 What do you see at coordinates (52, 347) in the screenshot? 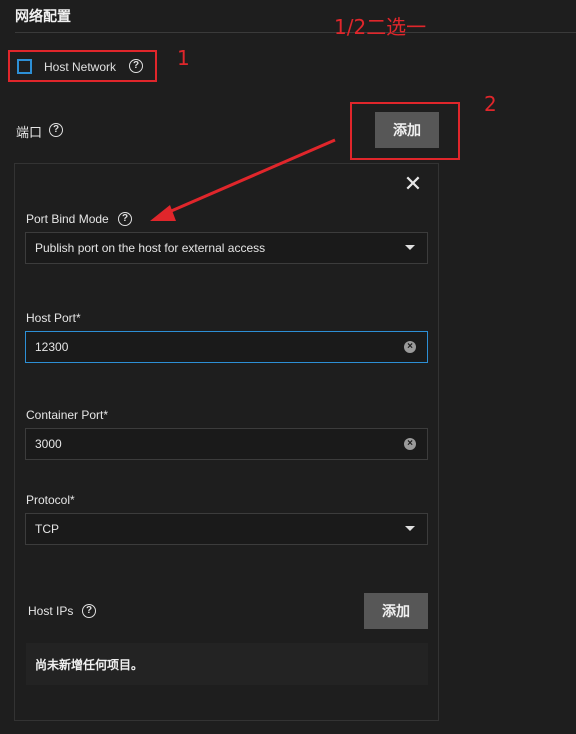
I see `host-port-value: 12300` at bounding box center [52, 347].